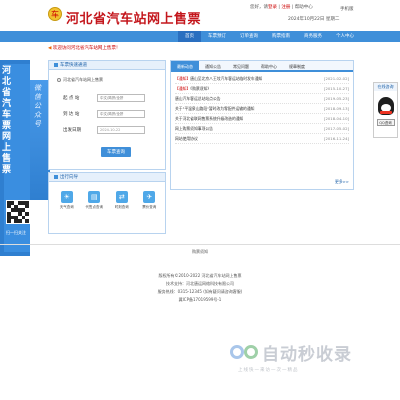  I want to click on footer-copyright: 版权所有©2010-2022 河北省汽车站网上售票, so click(200, 275).